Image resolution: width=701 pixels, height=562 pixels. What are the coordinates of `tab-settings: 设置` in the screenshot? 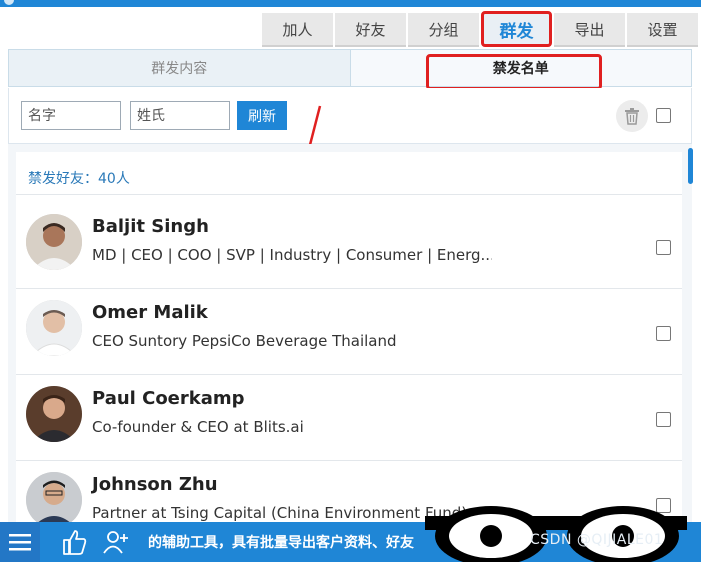 It's located at (662, 30).